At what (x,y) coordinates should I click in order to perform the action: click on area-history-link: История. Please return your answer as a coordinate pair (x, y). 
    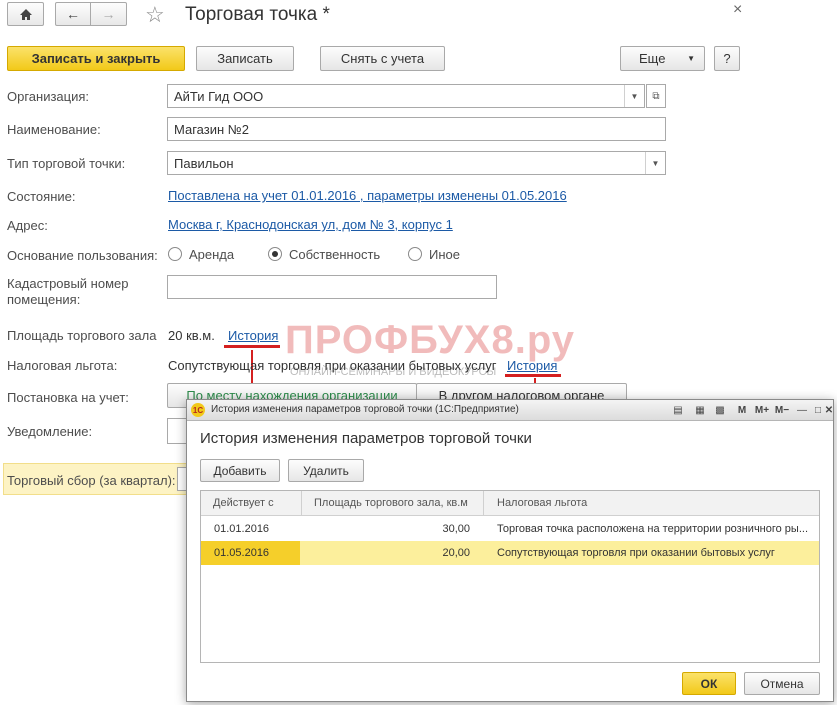
    Looking at the image, I should click on (253, 335).